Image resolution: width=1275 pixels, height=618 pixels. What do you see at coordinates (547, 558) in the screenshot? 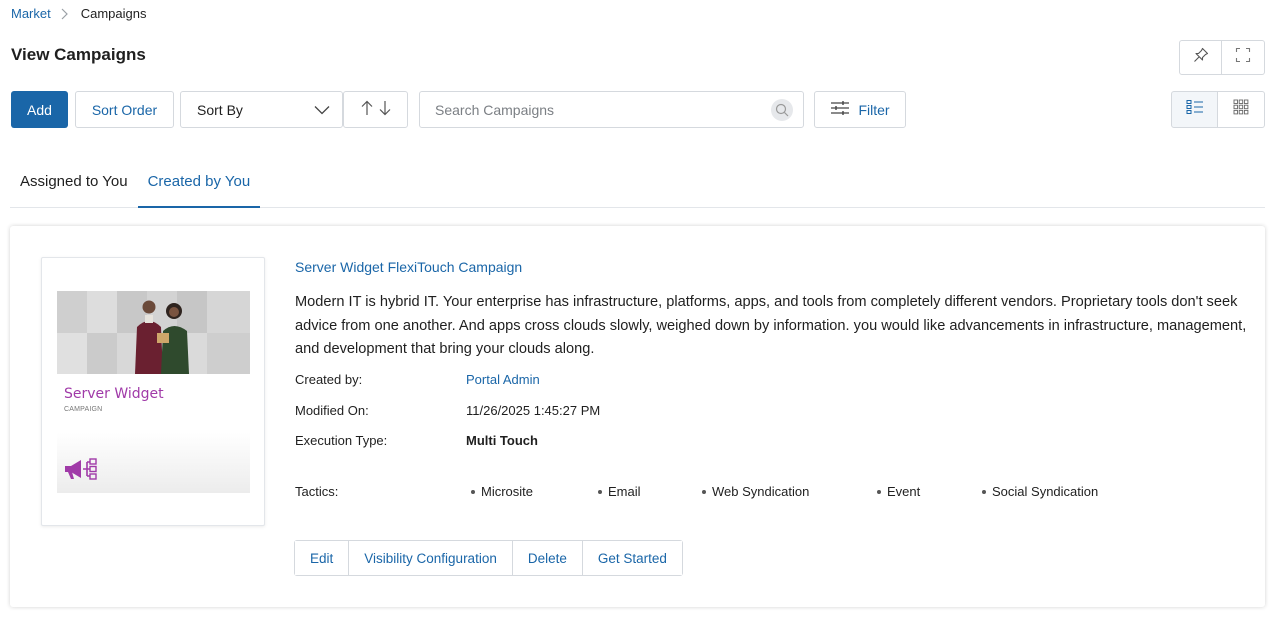
I see `delete-button: Delete` at bounding box center [547, 558].